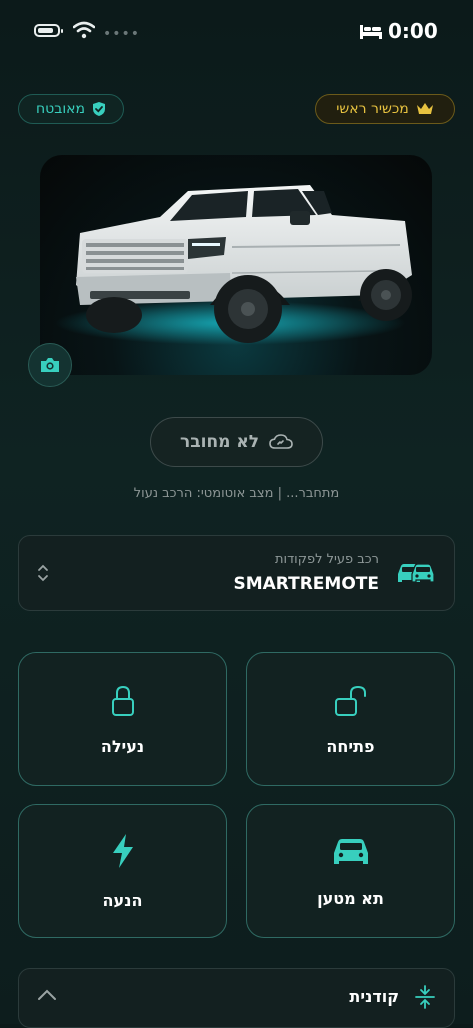 Image resolution: width=473 pixels, height=1028 pixels. I want to click on connection-label: לא מחובר, so click(219, 442).